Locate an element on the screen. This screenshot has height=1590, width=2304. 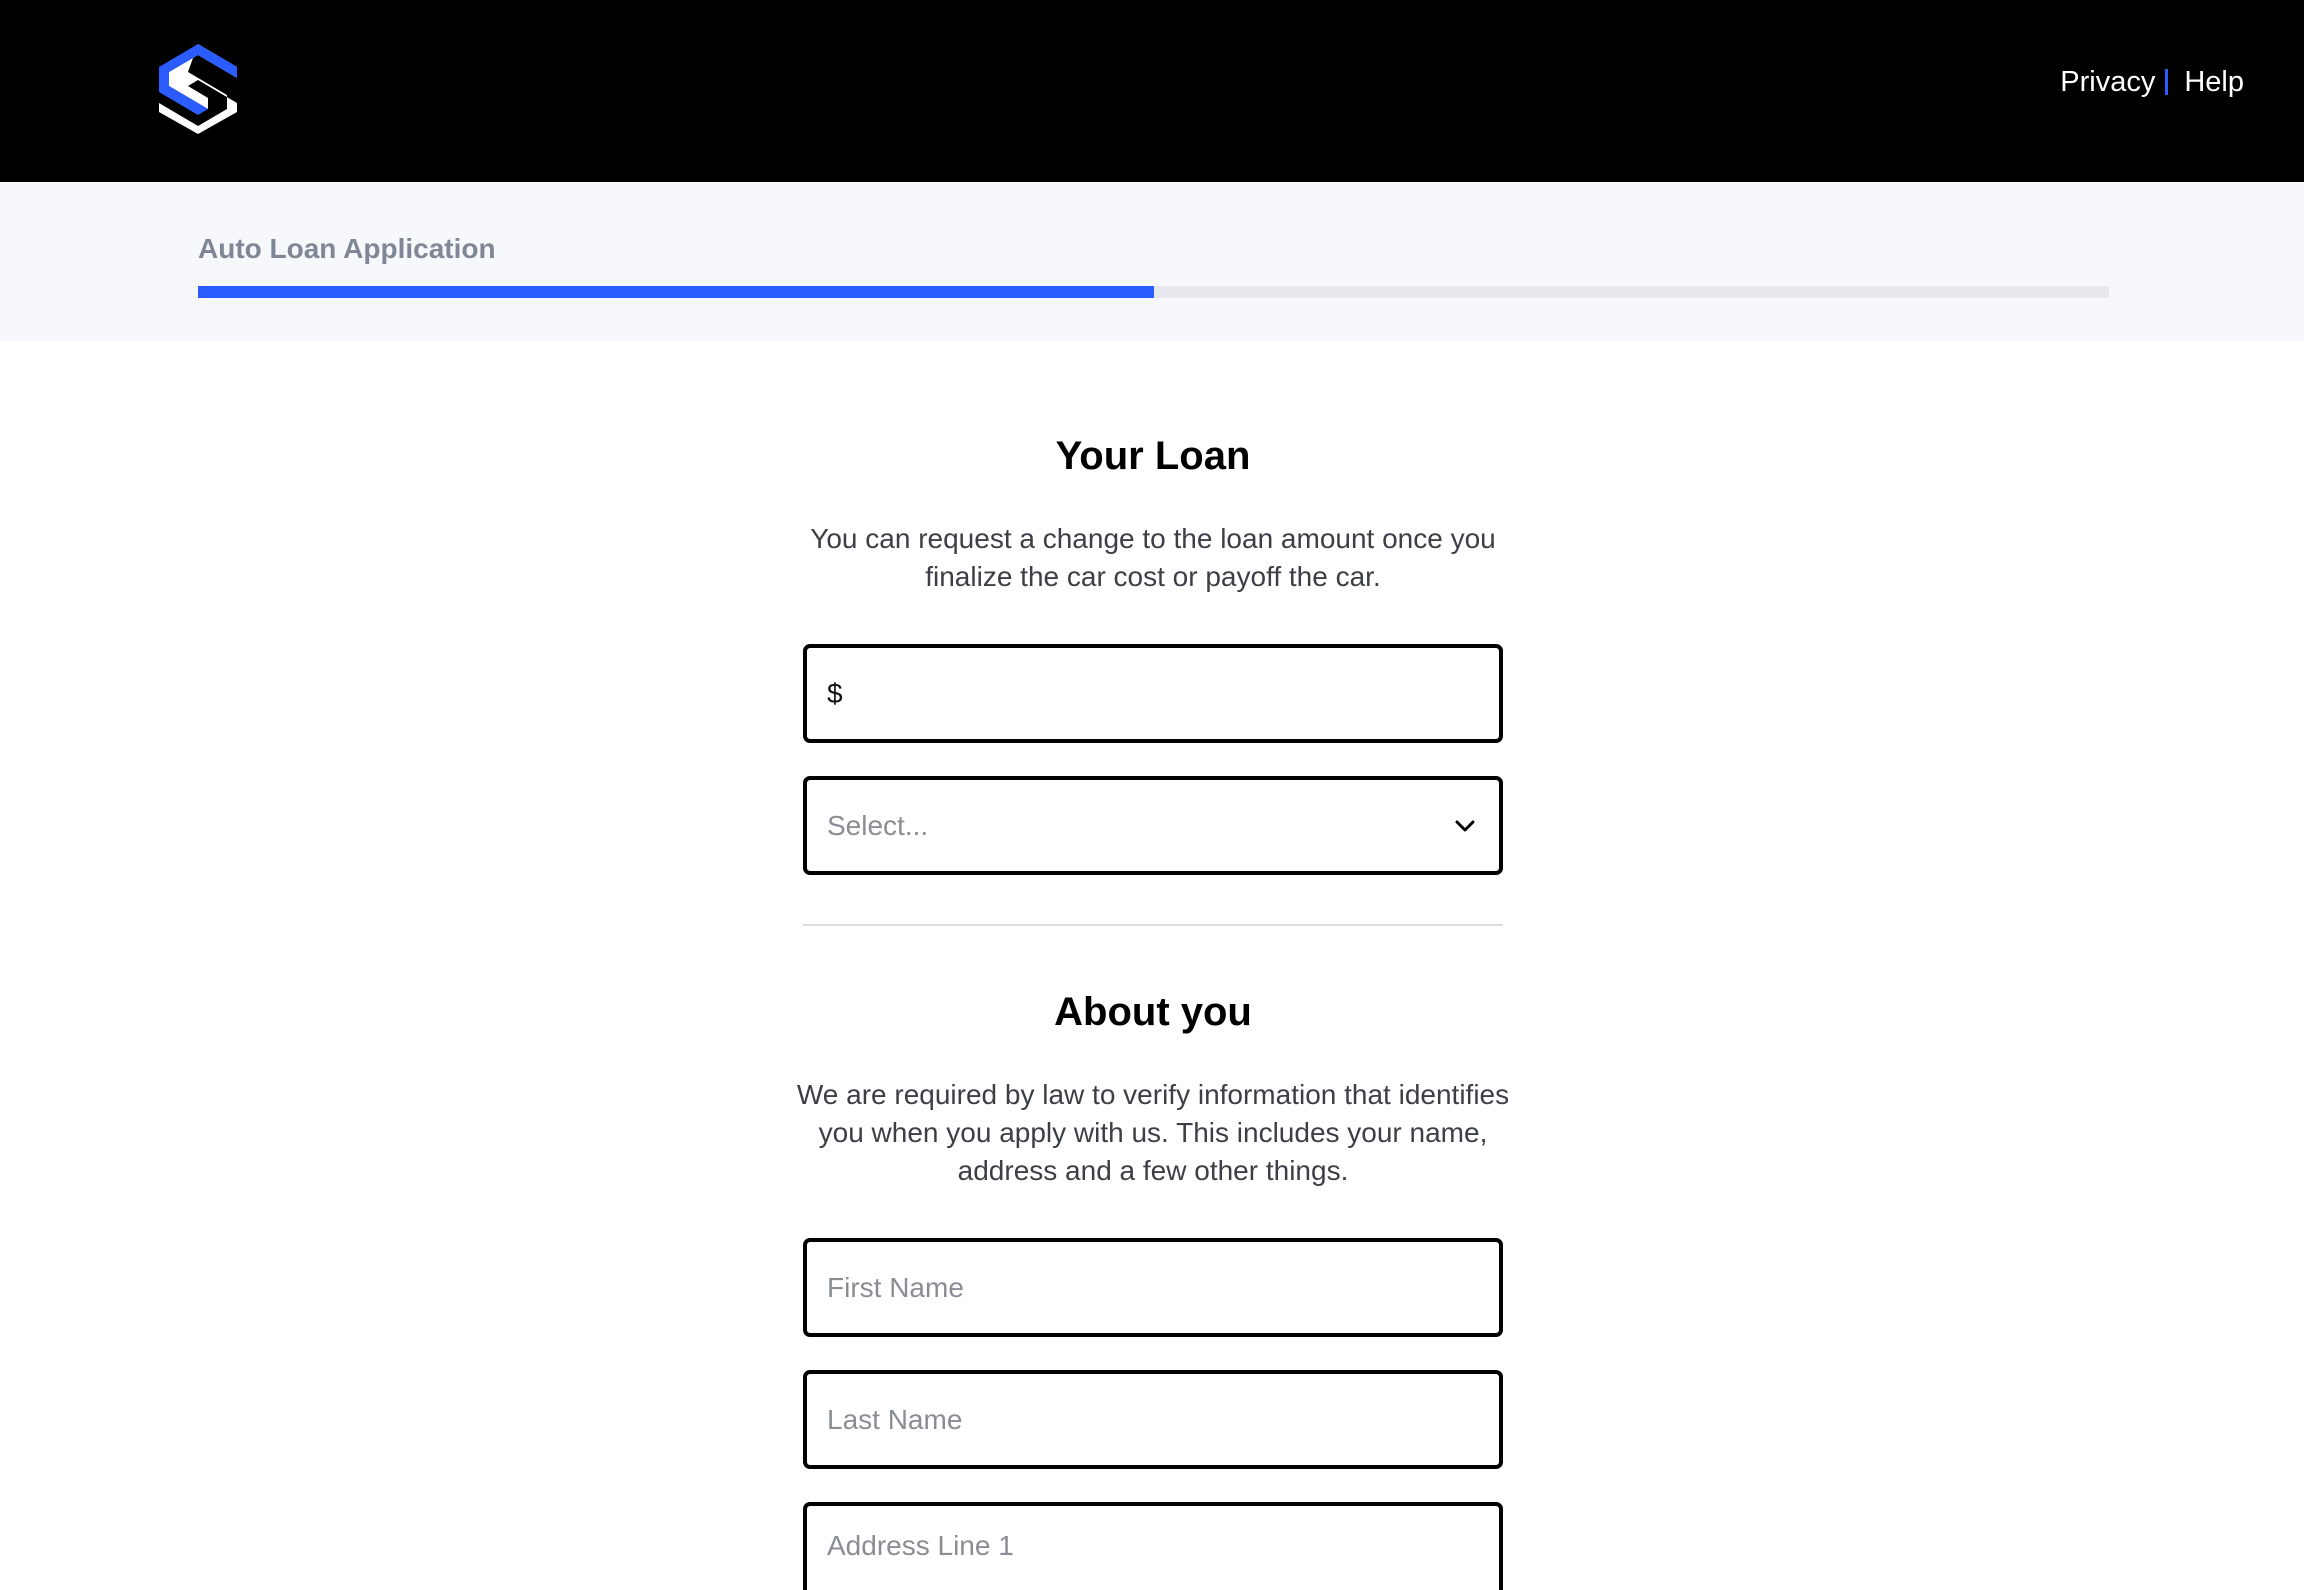
currency-symbol: $ is located at coordinates (835, 693).